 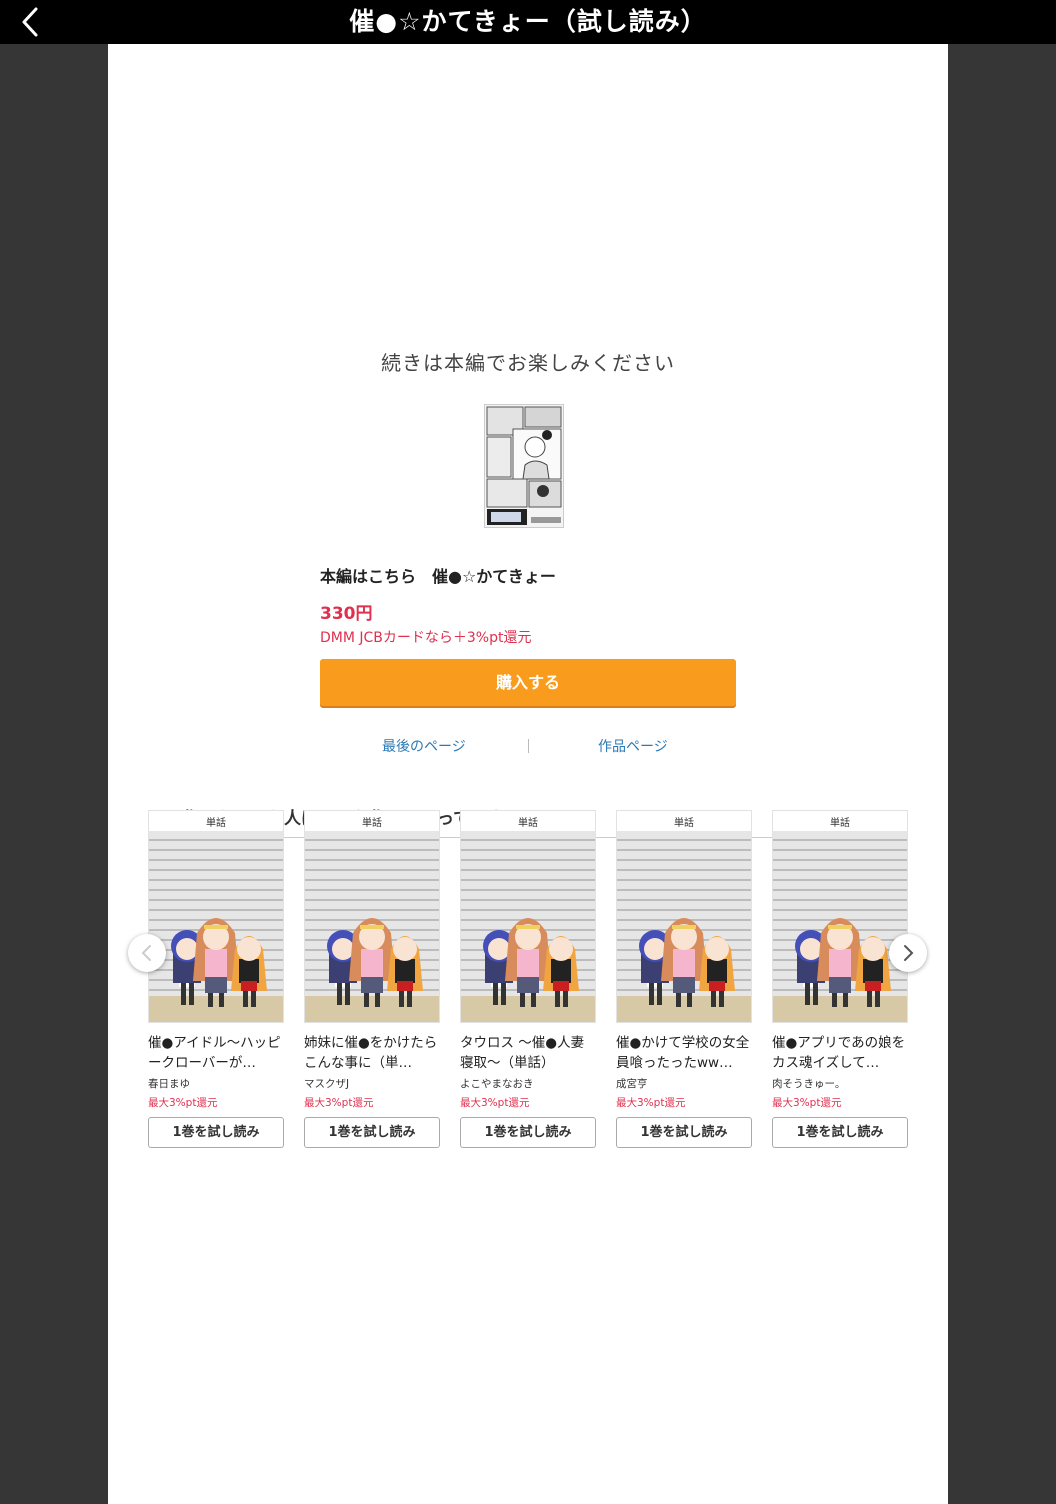 I want to click on last-page-link: 最後のページ, so click(x=424, y=746).